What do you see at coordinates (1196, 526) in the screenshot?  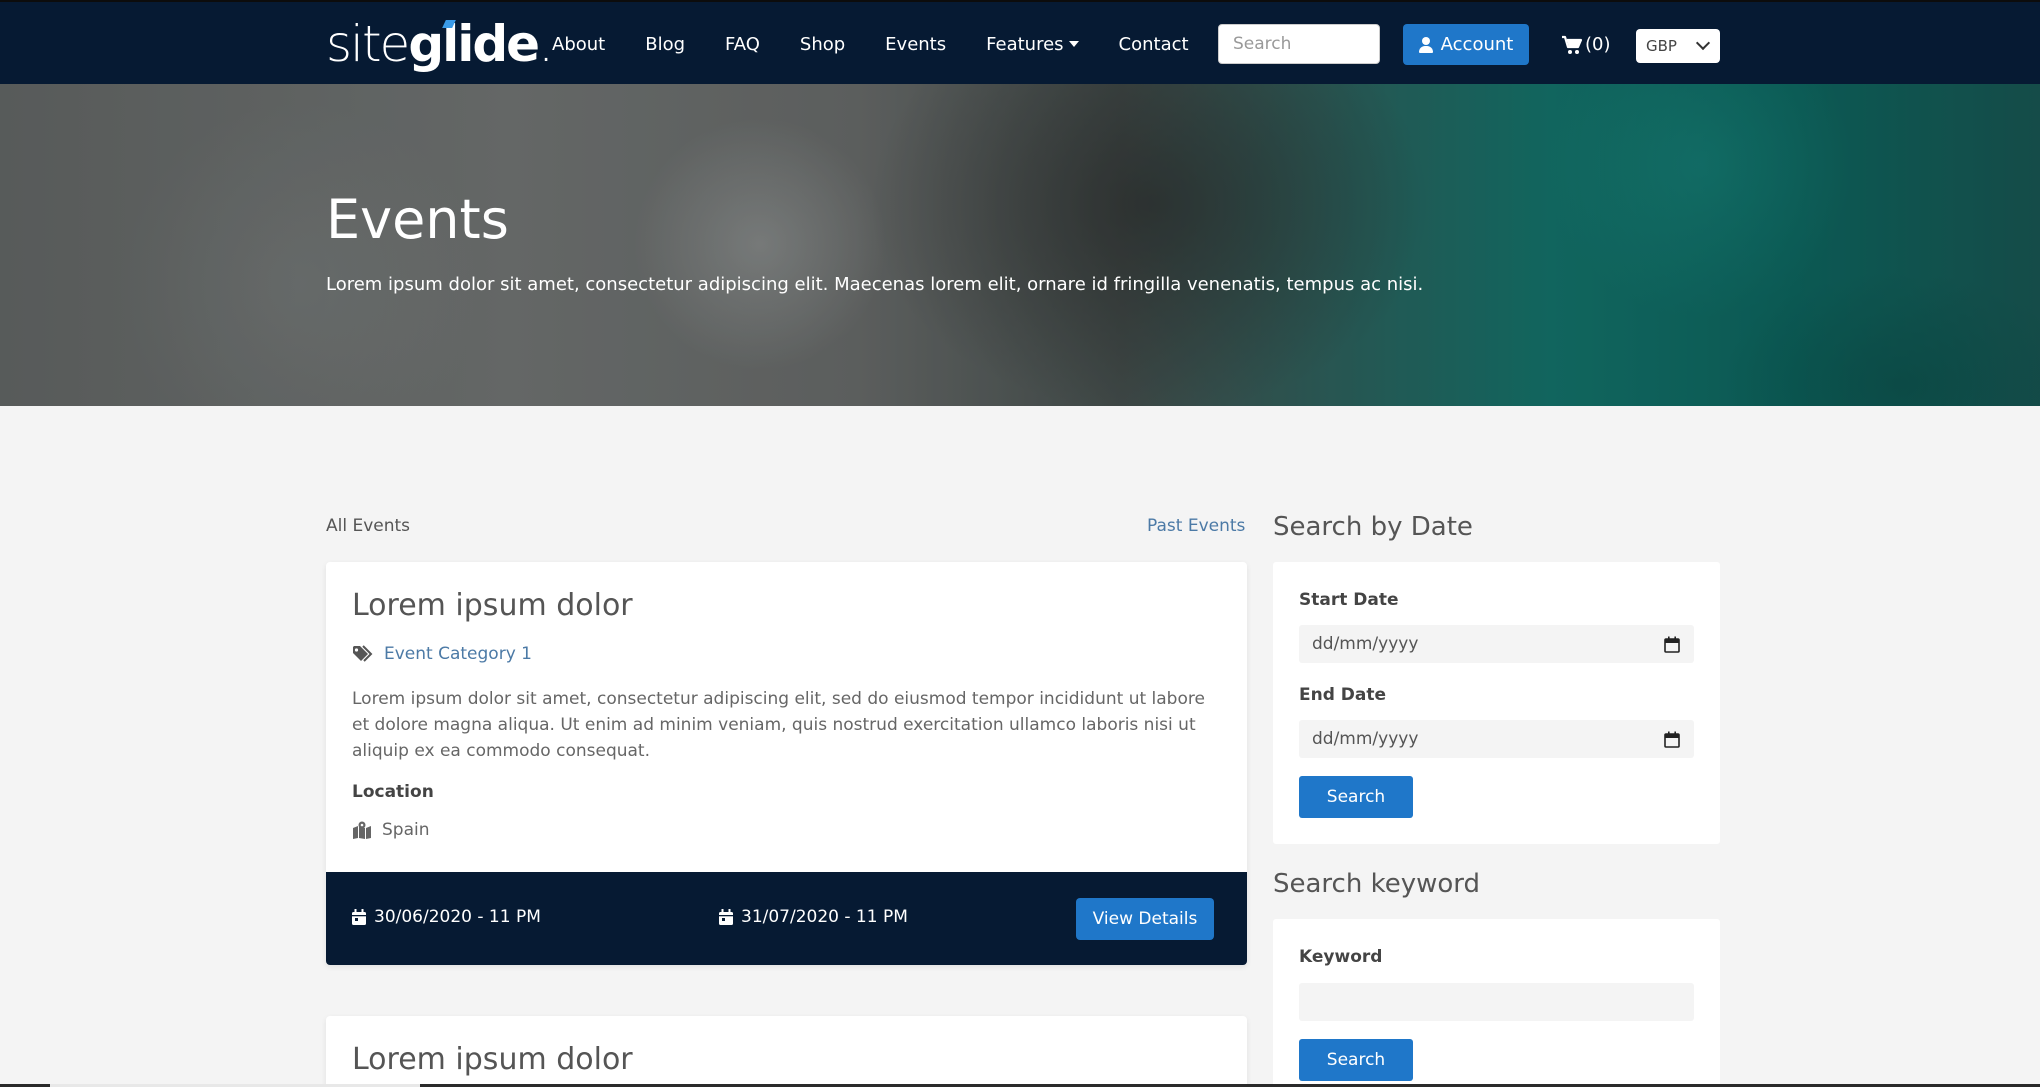 I see `past-events-link: Past Events` at bounding box center [1196, 526].